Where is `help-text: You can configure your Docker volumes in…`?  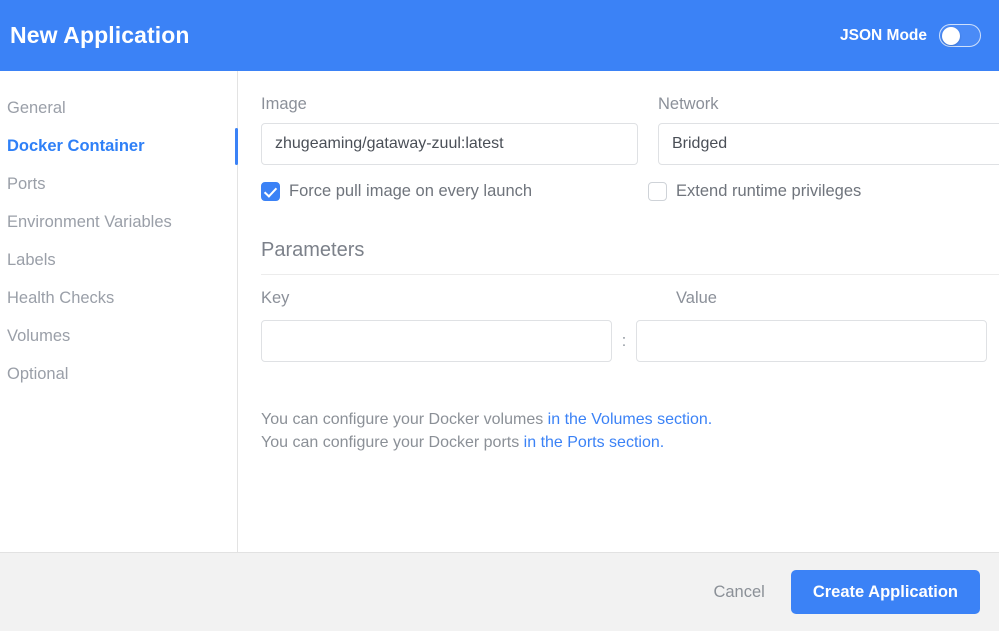 help-text: You can configure your Docker volumes in… is located at coordinates (630, 431).